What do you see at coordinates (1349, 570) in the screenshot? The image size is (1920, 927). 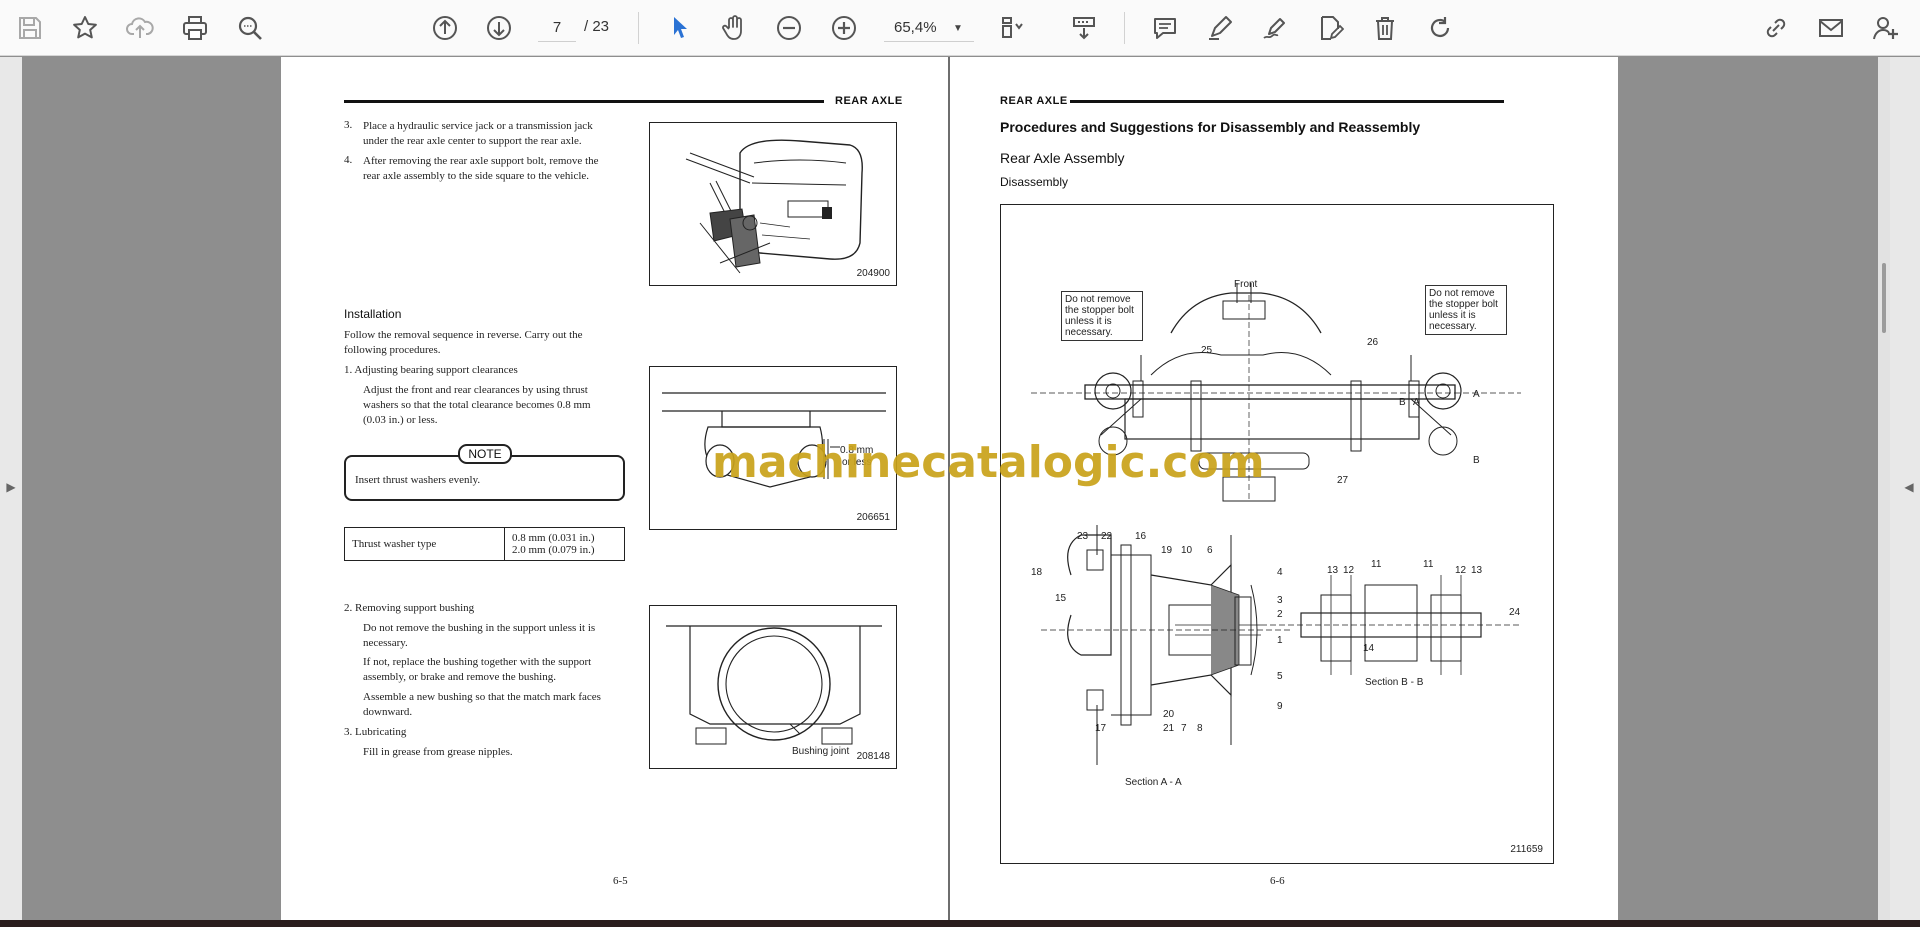 I see `part-label: 12` at bounding box center [1349, 570].